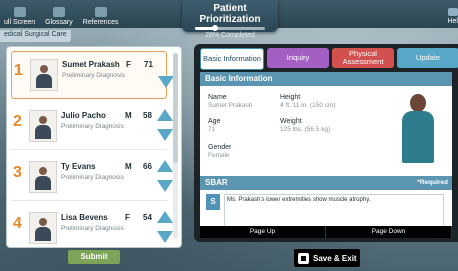  Describe the element at coordinates (214, 28) in the screenshot. I see `progress-knob` at that location.